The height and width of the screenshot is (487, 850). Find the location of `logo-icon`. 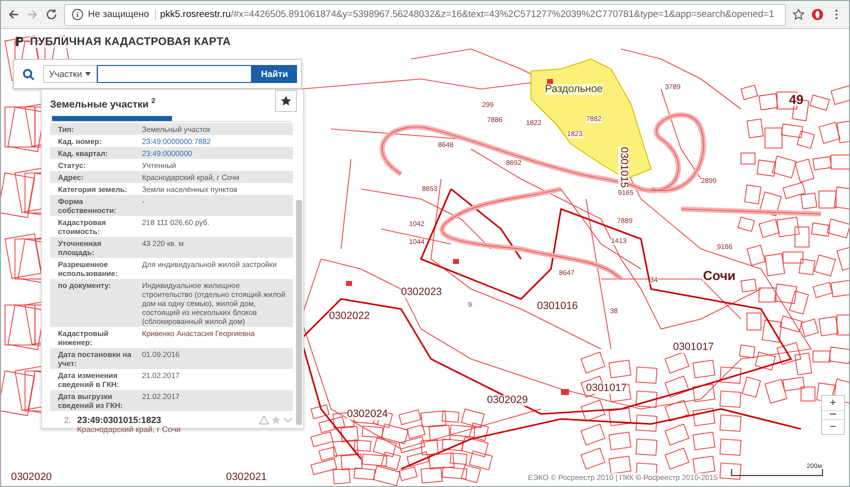

logo-icon is located at coordinates (19, 41).